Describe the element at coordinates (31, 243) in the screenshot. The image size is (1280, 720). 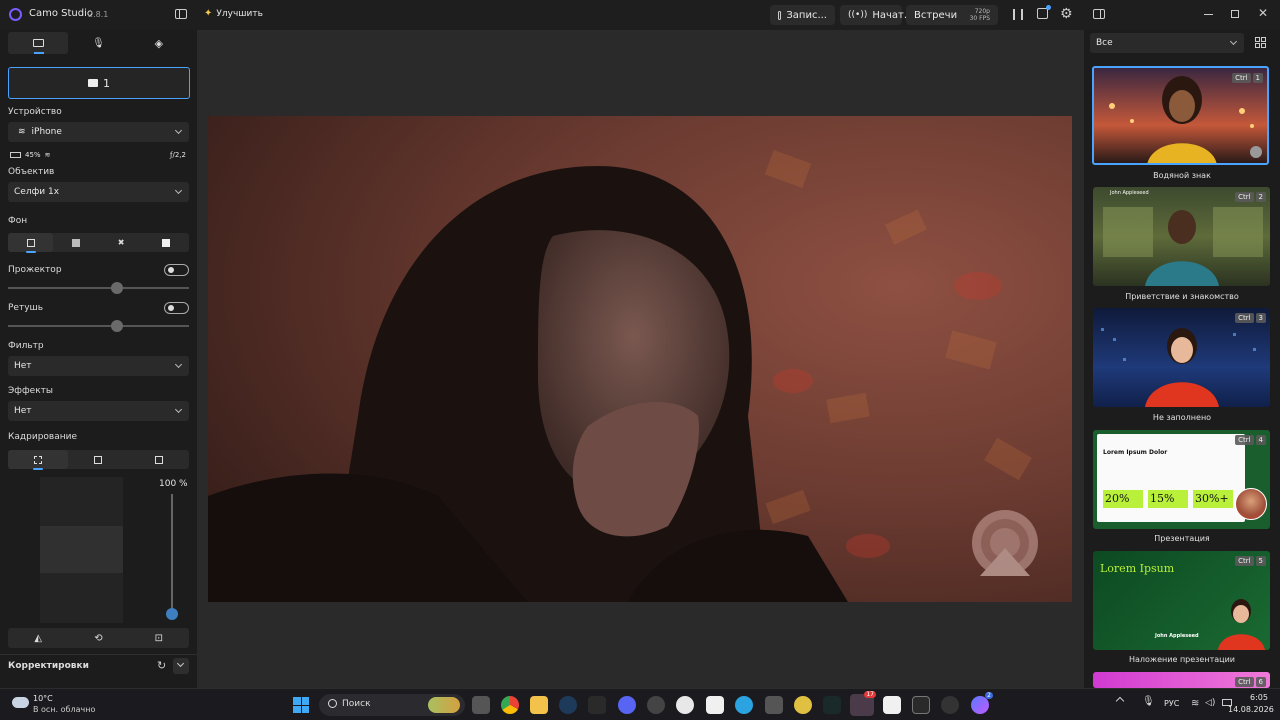
I see `bg-none-option` at that location.